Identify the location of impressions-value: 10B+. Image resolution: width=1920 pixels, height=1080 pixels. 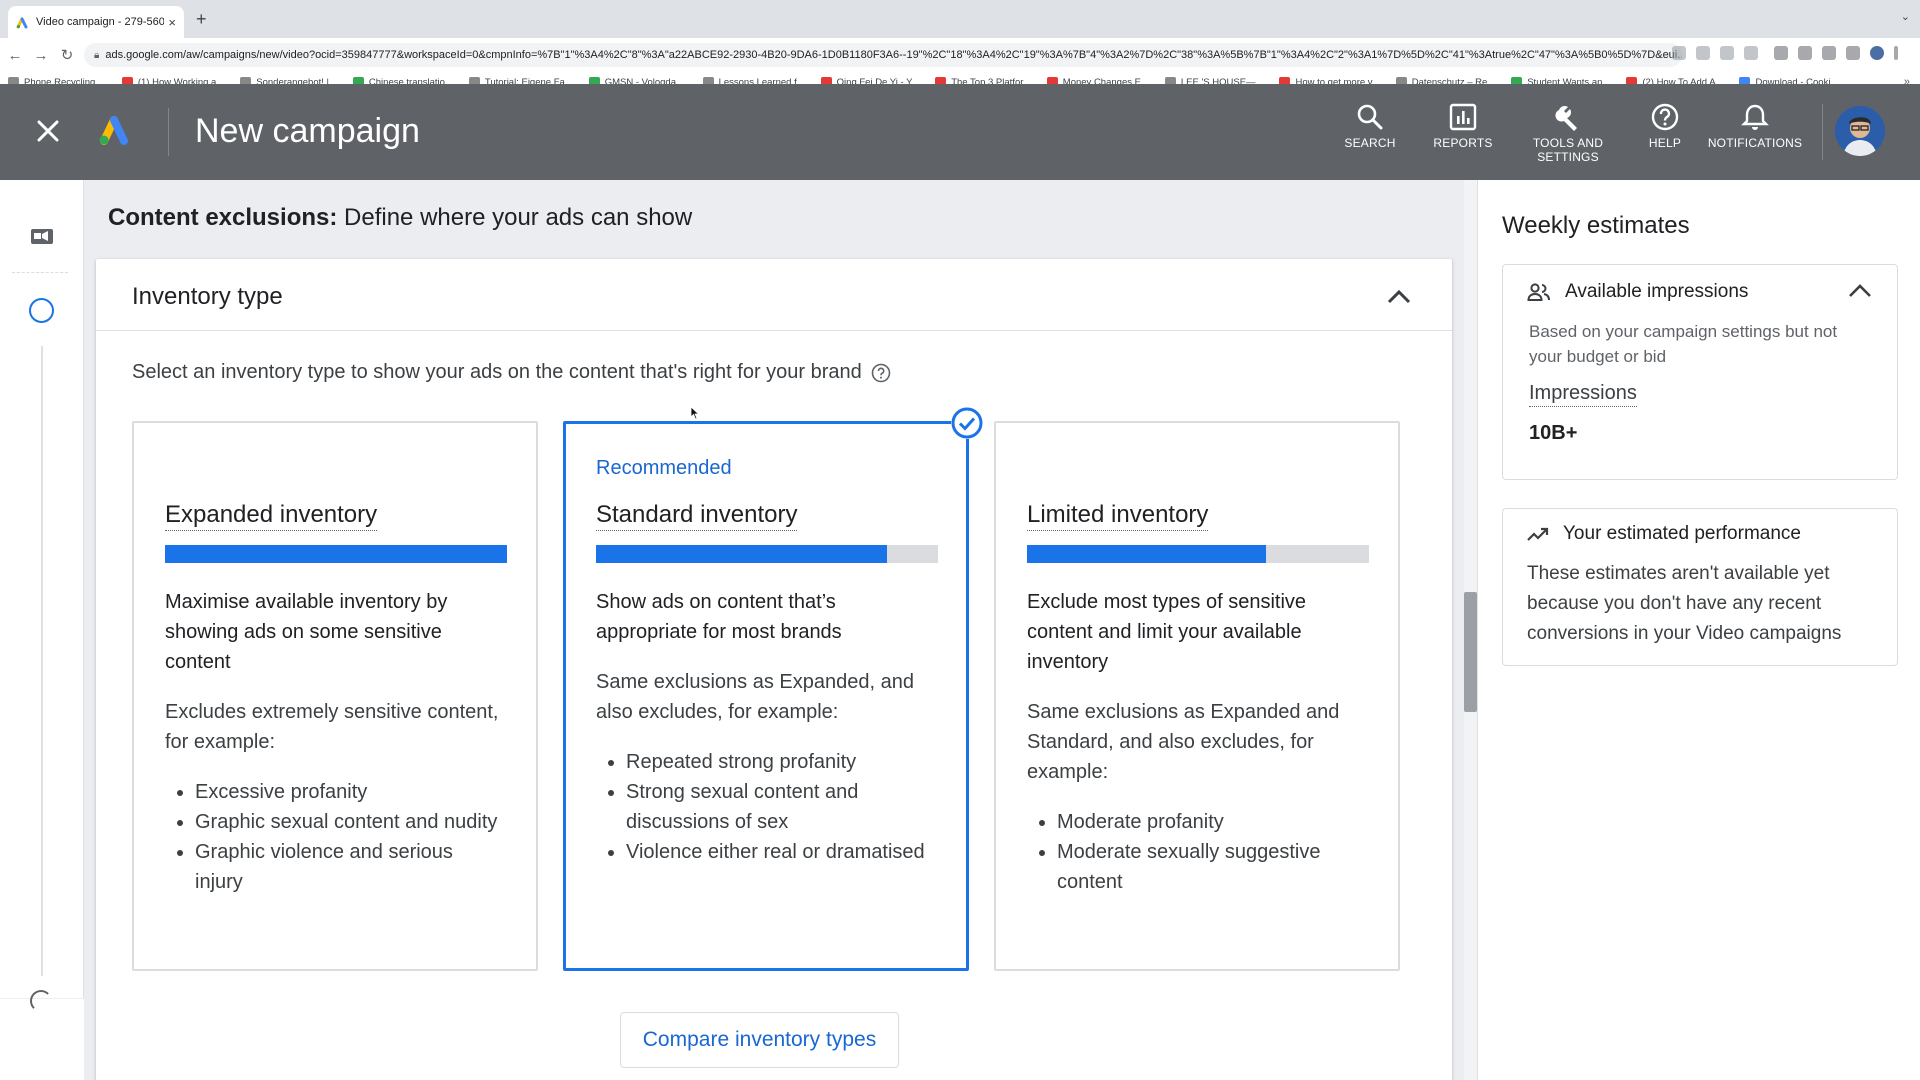
(1553, 433).